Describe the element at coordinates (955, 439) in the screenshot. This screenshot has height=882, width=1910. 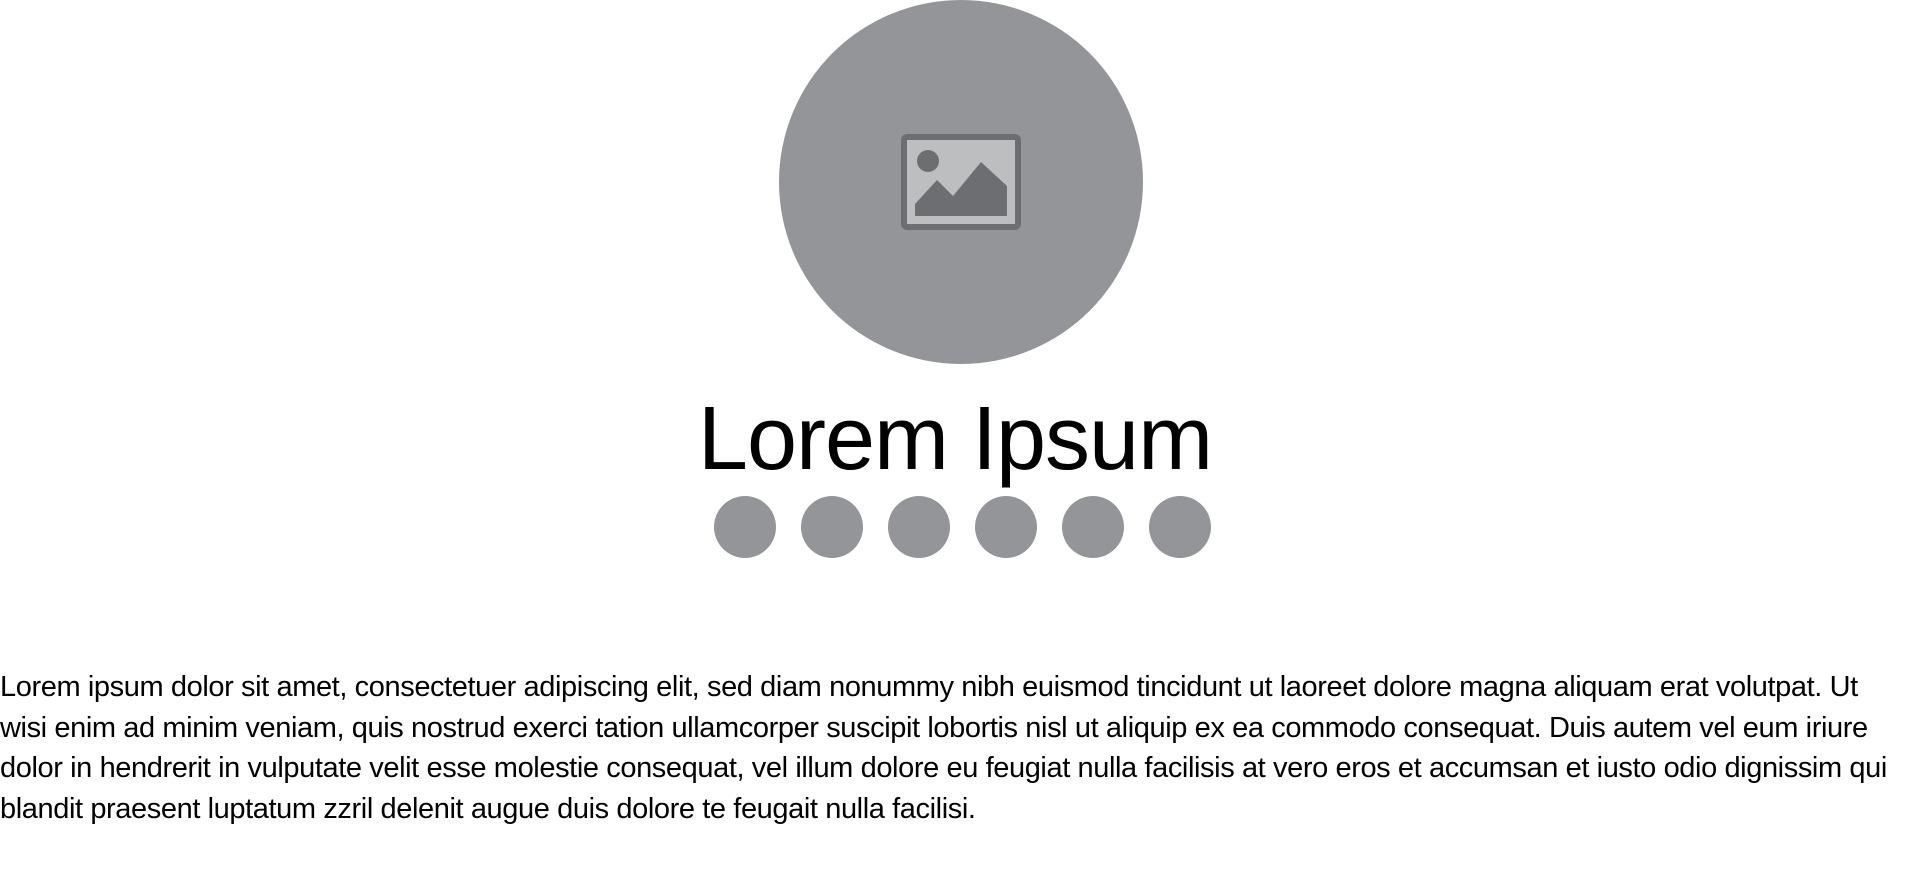
I see `page-title: Lorem Ipsum` at that location.